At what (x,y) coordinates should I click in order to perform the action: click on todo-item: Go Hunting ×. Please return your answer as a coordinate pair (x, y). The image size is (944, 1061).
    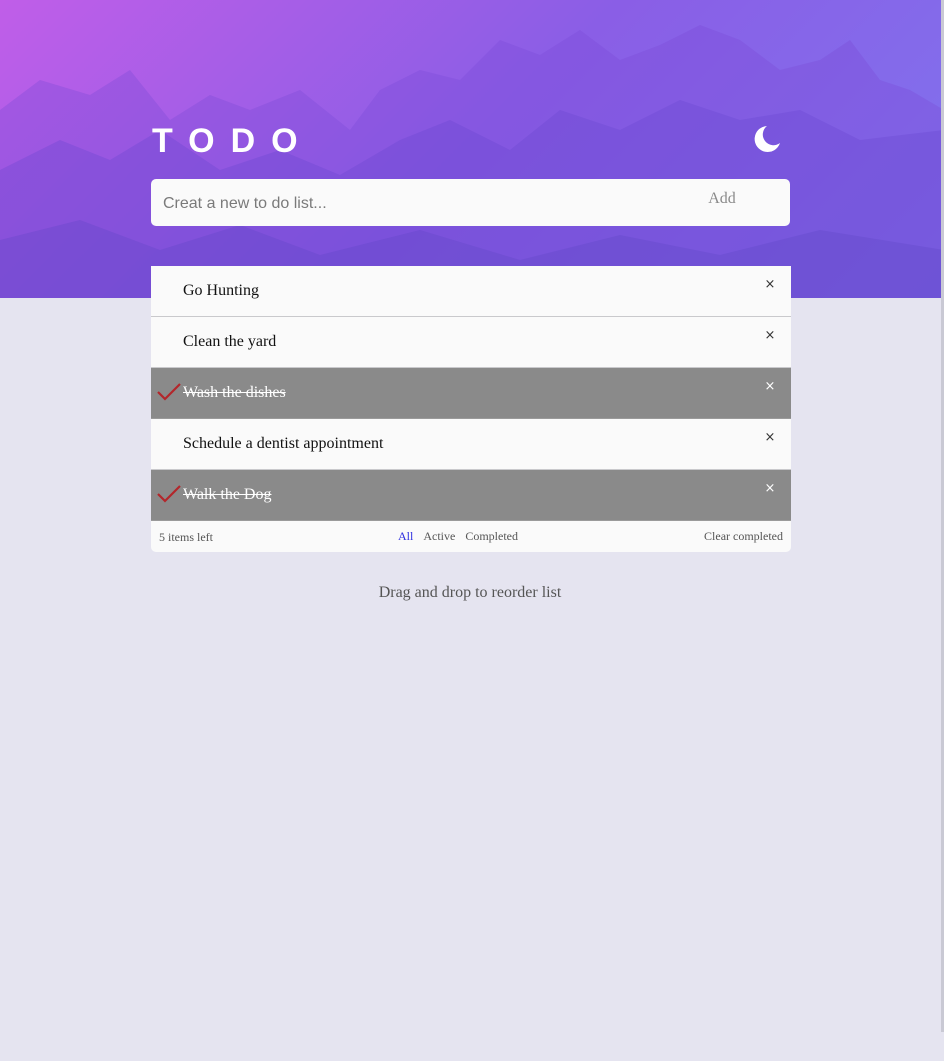
    Looking at the image, I should click on (471, 291).